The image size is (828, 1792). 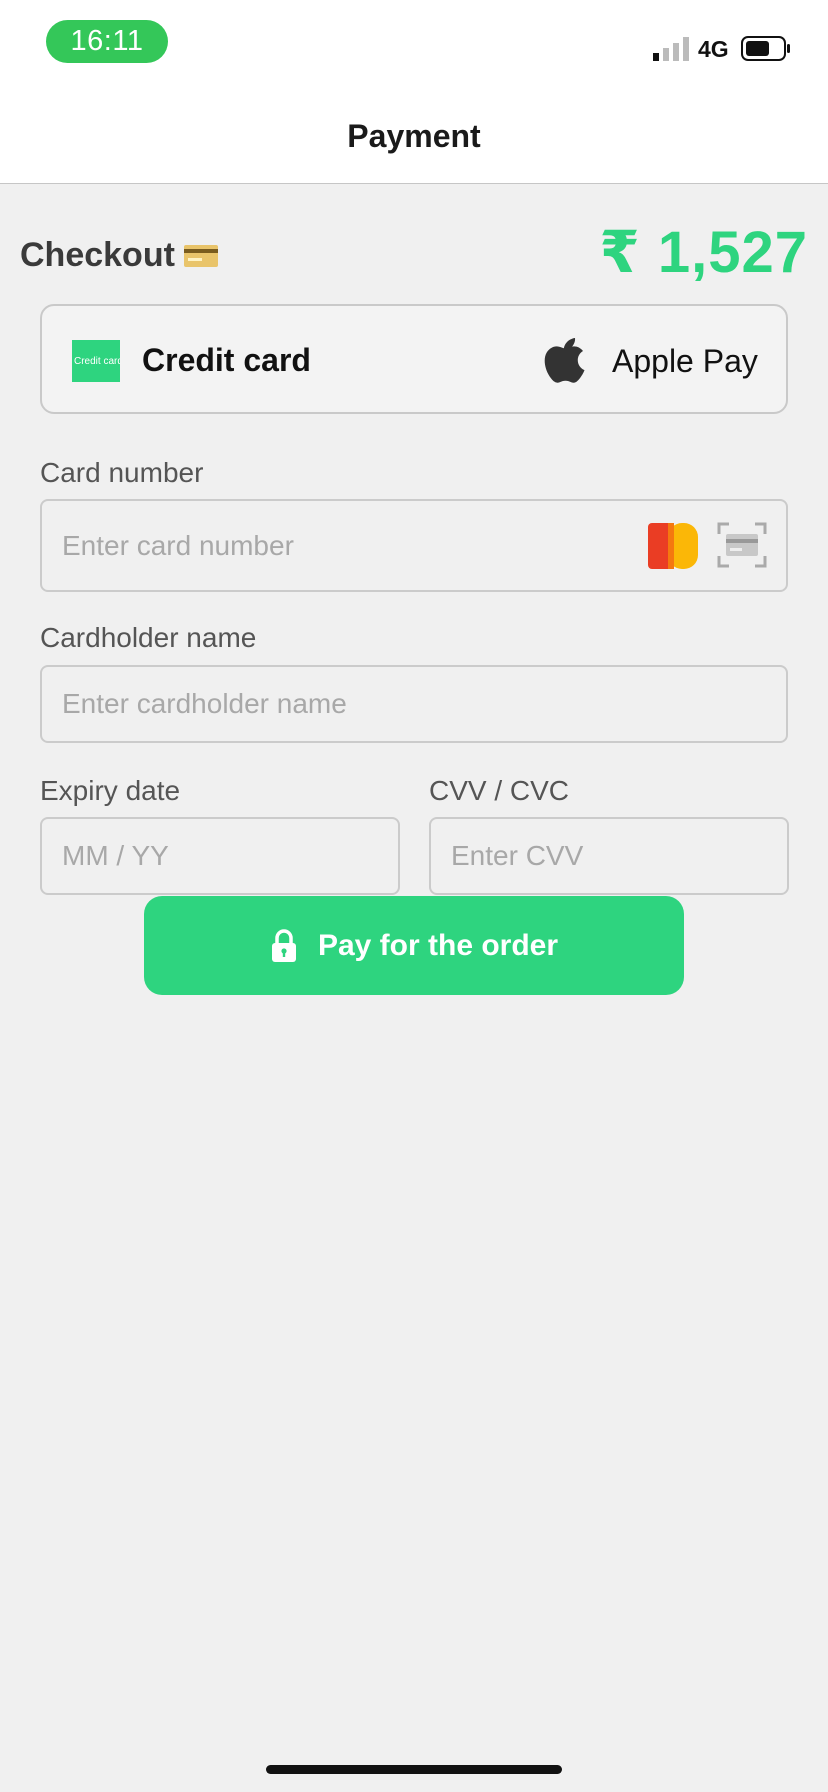 I want to click on apple-pay-option: Apple Pay, so click(x=685, y=361).